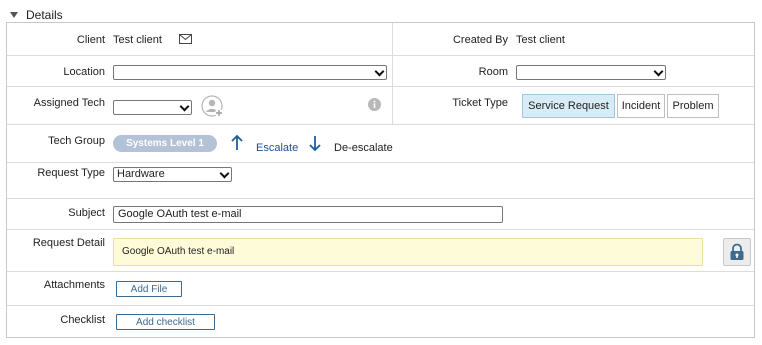 This screenshot has height=345, width=762. Describe the element at coordinates (152, 107) in the screenshot. I see `assigned-tech-select` at that location.